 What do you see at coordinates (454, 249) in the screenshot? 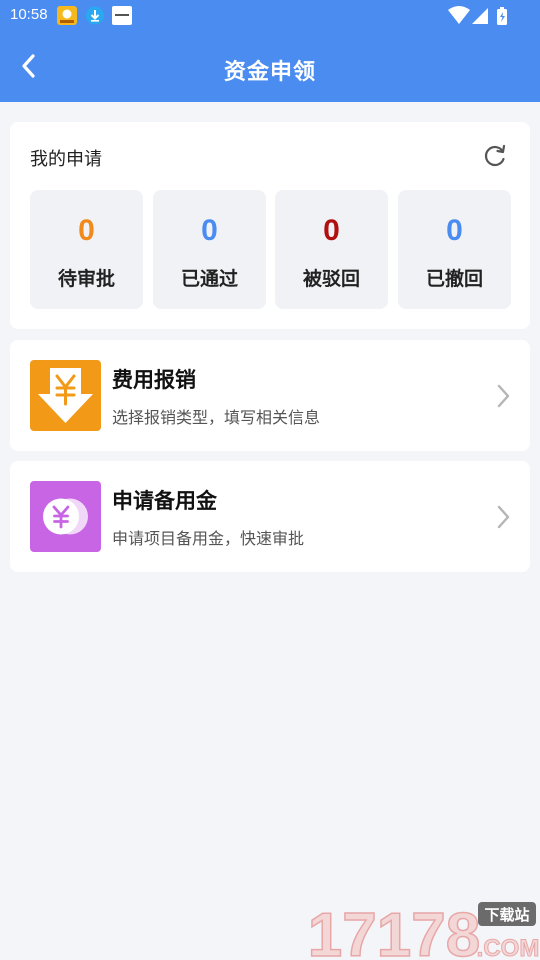
I see `stat-withdrawn: 0 已撤回` at bounding box center [454, 249].